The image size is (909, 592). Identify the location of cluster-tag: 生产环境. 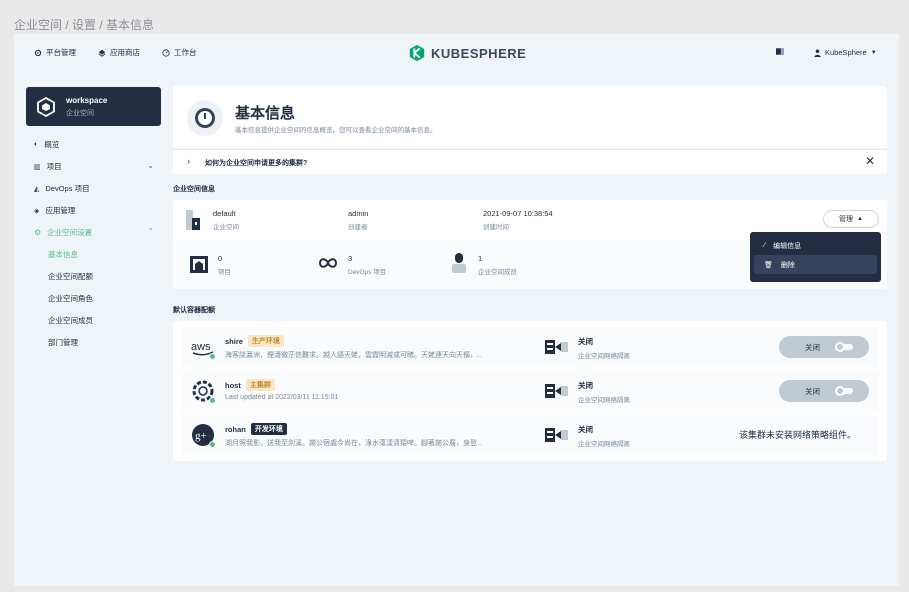
(265, 341).